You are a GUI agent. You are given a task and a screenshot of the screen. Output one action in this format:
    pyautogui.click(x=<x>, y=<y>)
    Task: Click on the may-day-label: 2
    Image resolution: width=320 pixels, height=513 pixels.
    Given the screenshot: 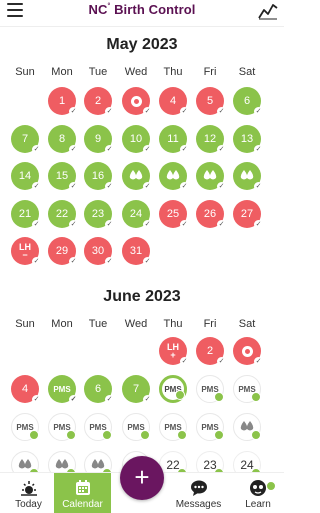 What is the action you would take?
    pyautogui.click(x=98, y=101)
    